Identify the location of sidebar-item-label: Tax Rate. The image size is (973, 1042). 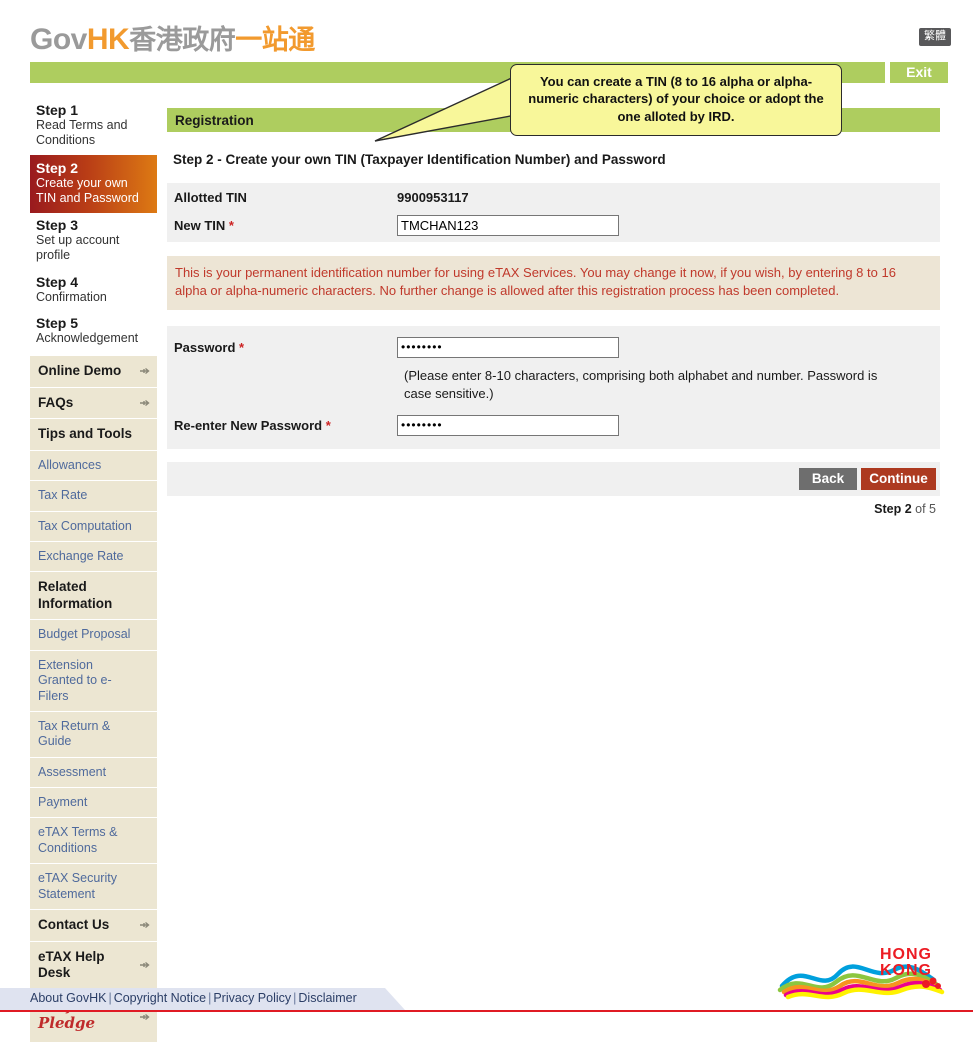
(63, 495).